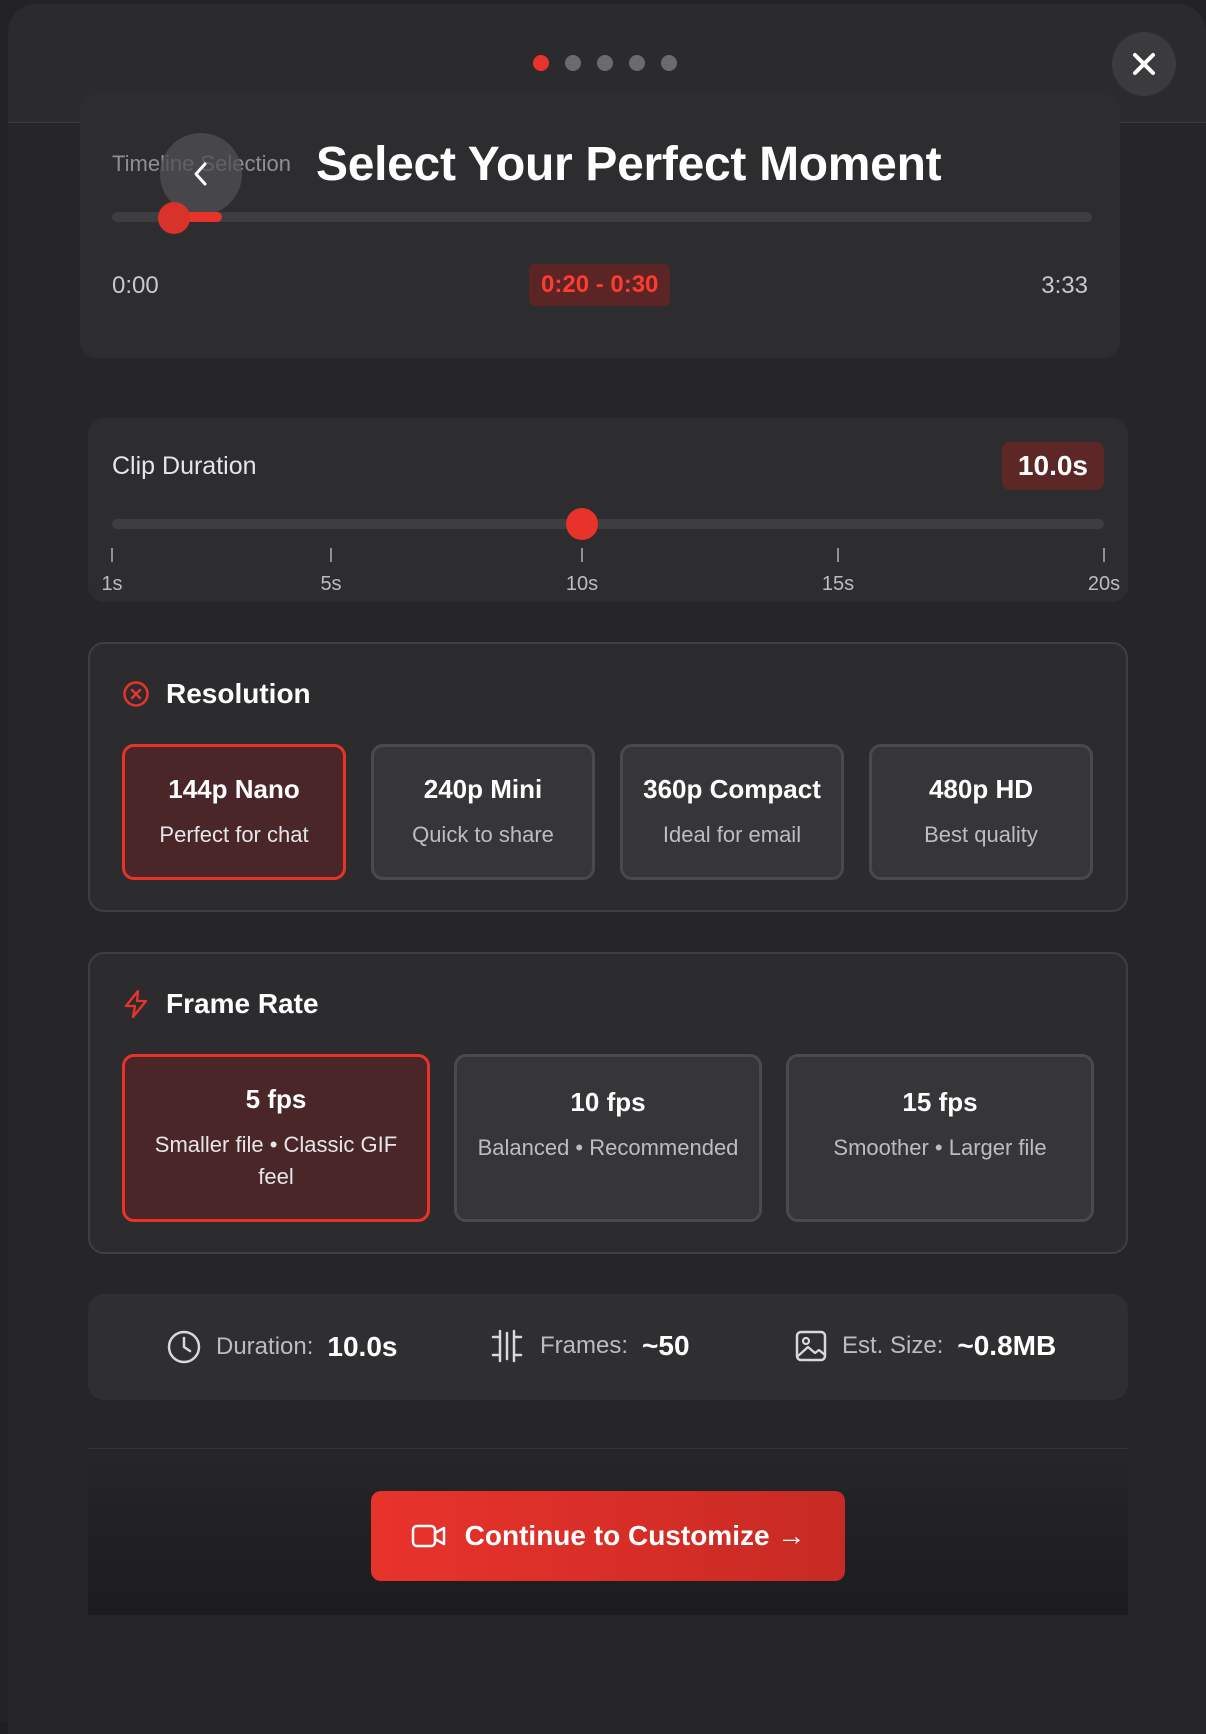 This screenshot has width=1206, height=1734. I want to click on page-title: Select Your Perfect Moment, so click(629, 164).